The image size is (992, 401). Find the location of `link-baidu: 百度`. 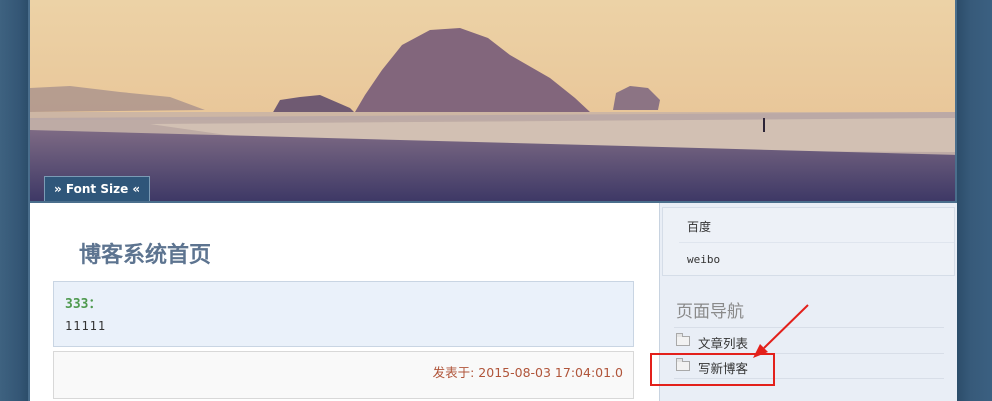

link-baidu: 百度 is located at coordinates (699, 226).